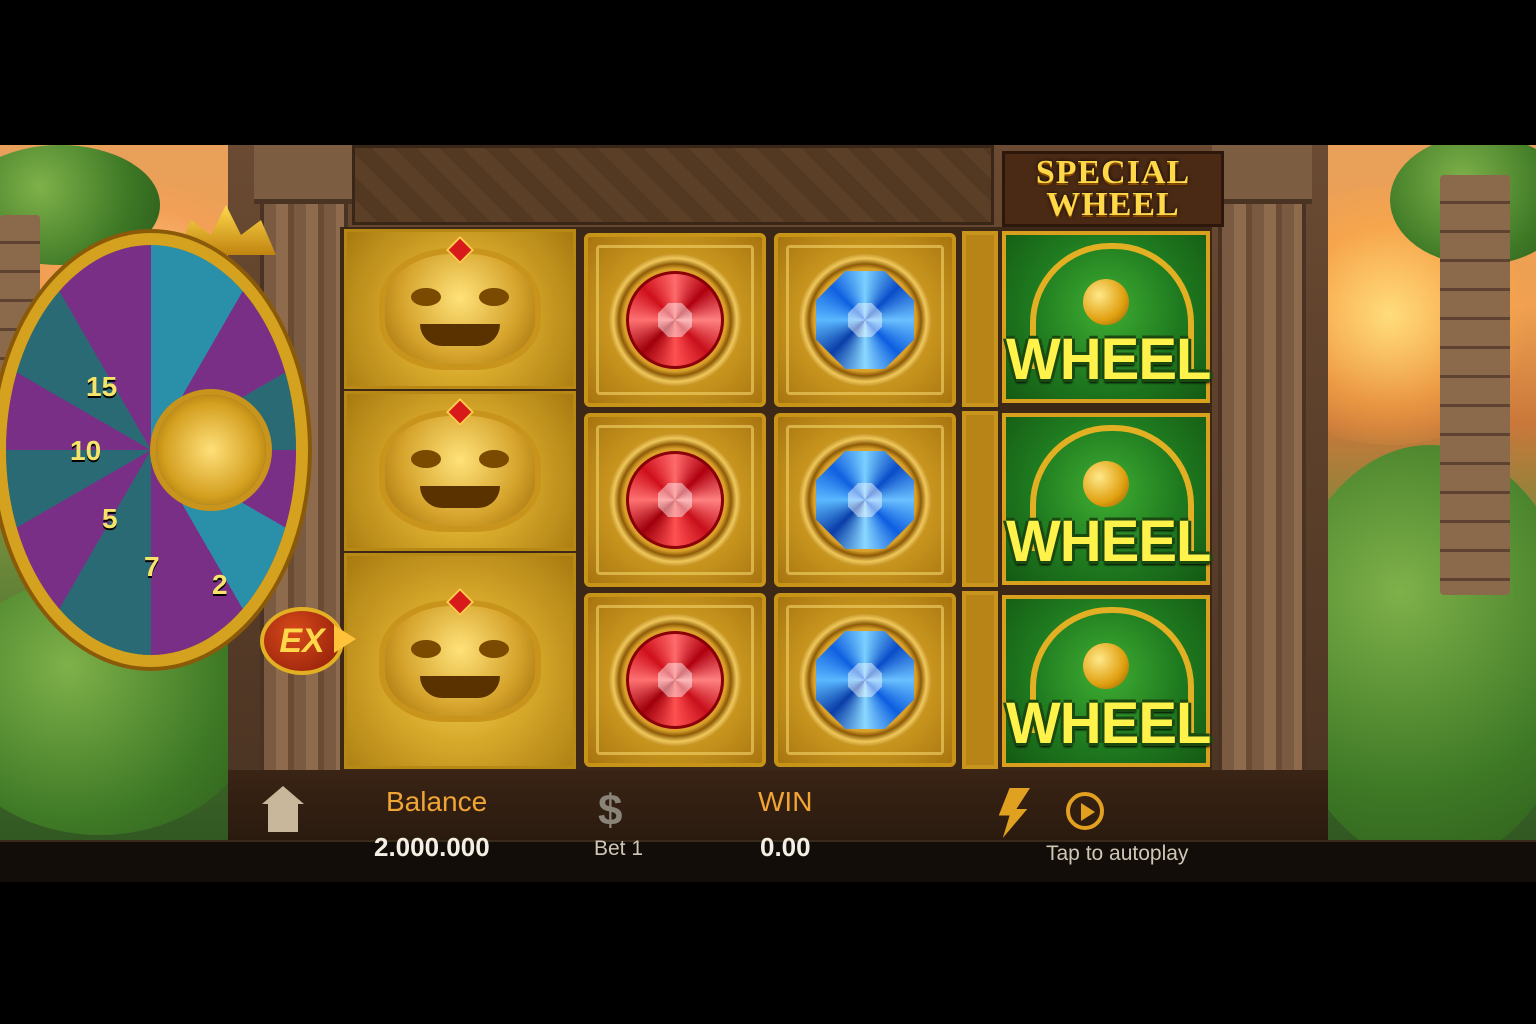 This screenshot has width=1536, height=1024. I want to click on arrow-right-icon, so click(345, 639).